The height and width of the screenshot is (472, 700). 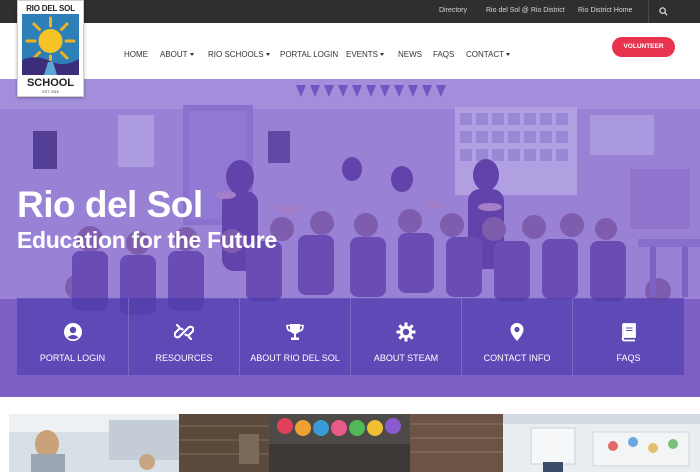 I want to click on quick-link-resources: RESOURCES, so click(x=183, y=336).